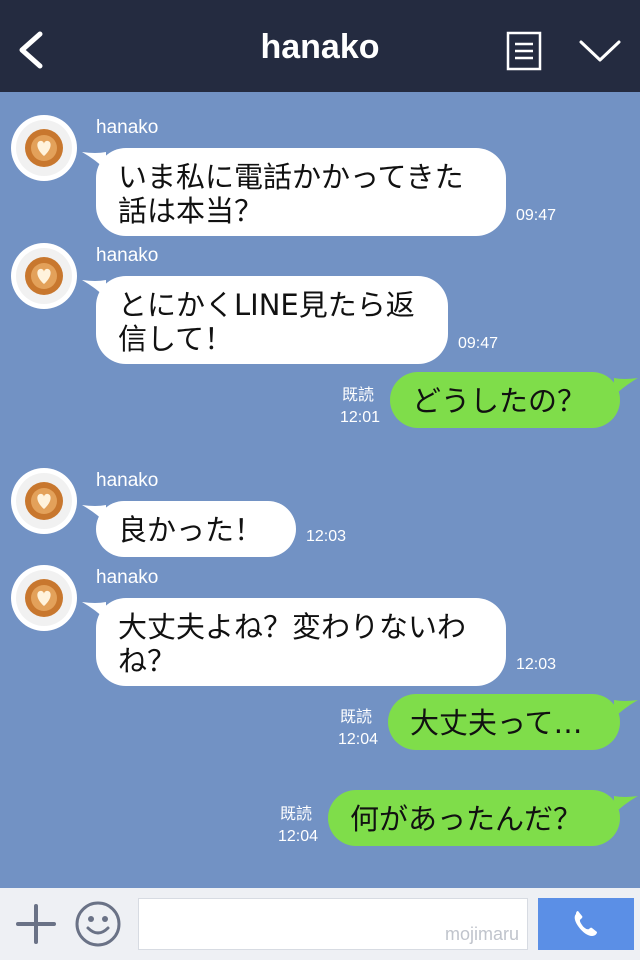  I want to click on chevron-down-icon, so click(600, 52).